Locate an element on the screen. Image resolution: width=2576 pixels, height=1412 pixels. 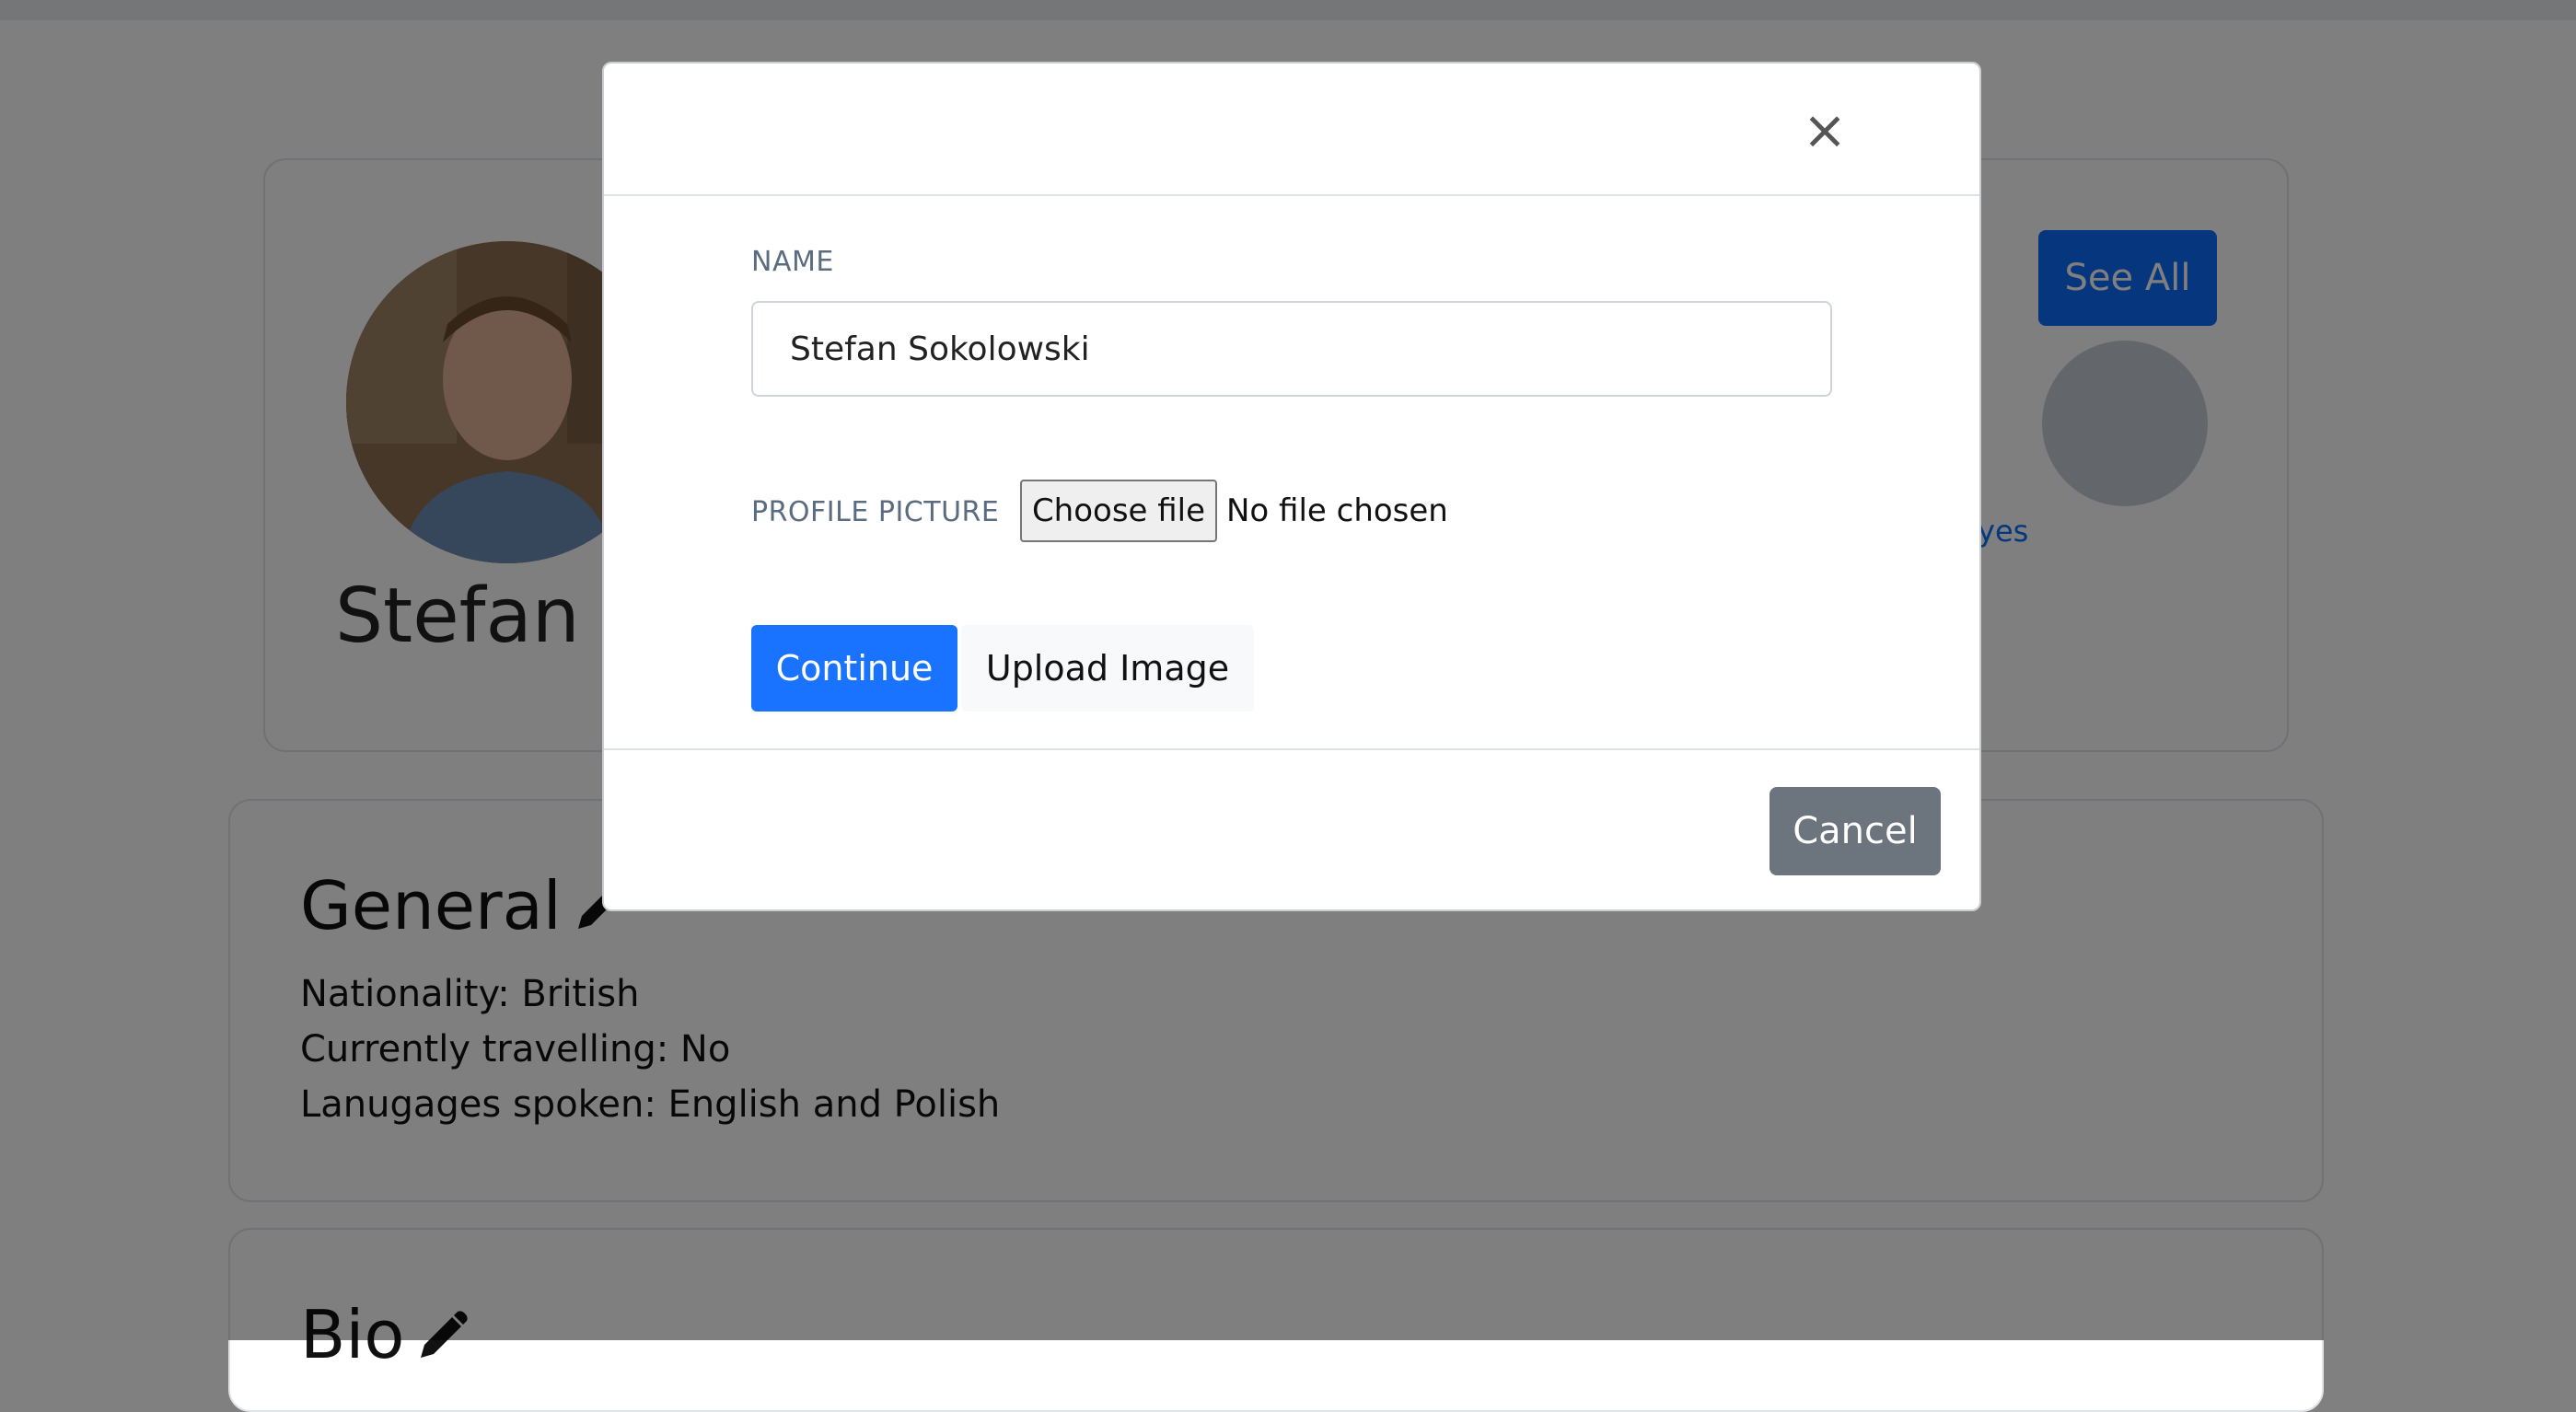
modal-header: × is located at coordinates (1291, 130).